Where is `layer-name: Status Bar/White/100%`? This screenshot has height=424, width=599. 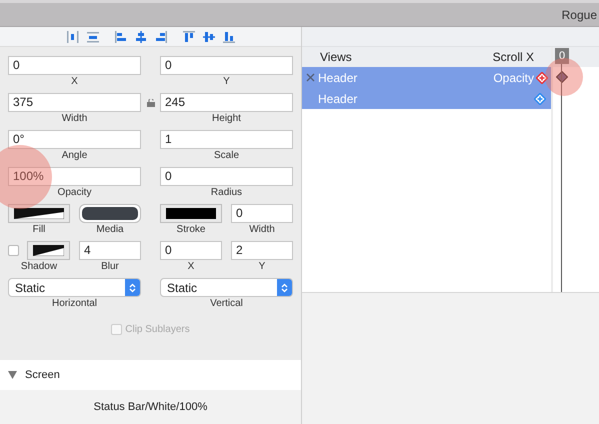
layer-name: Status Bar/White/100% is located at coordinates (151, 407).